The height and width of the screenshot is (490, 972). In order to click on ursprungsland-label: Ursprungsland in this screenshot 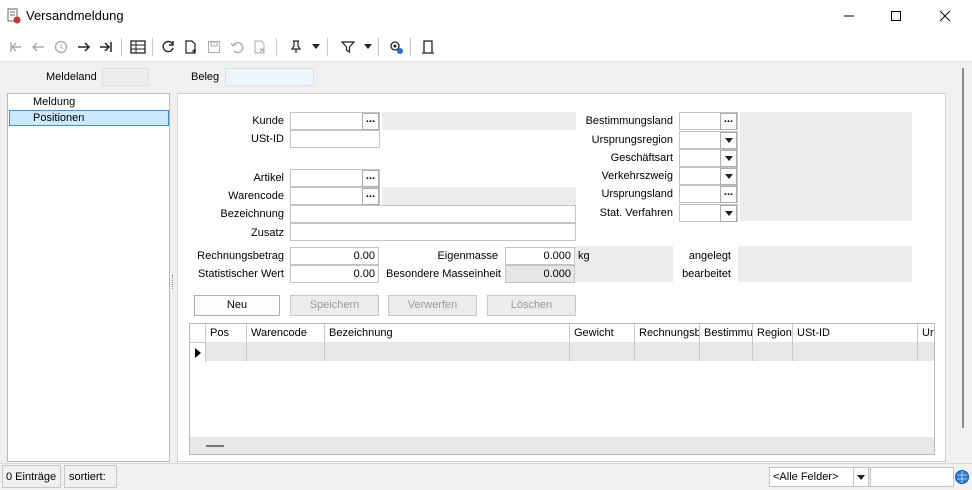, I will do `click(637, 194)`.